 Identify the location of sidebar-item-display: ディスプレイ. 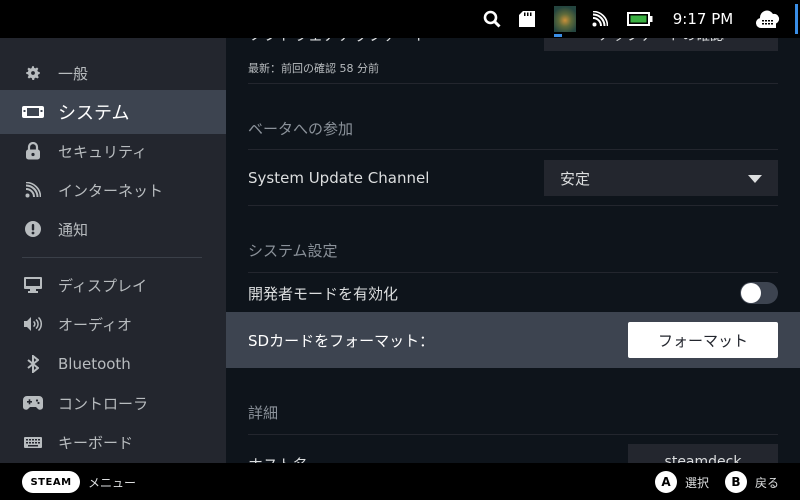
(113, 285).